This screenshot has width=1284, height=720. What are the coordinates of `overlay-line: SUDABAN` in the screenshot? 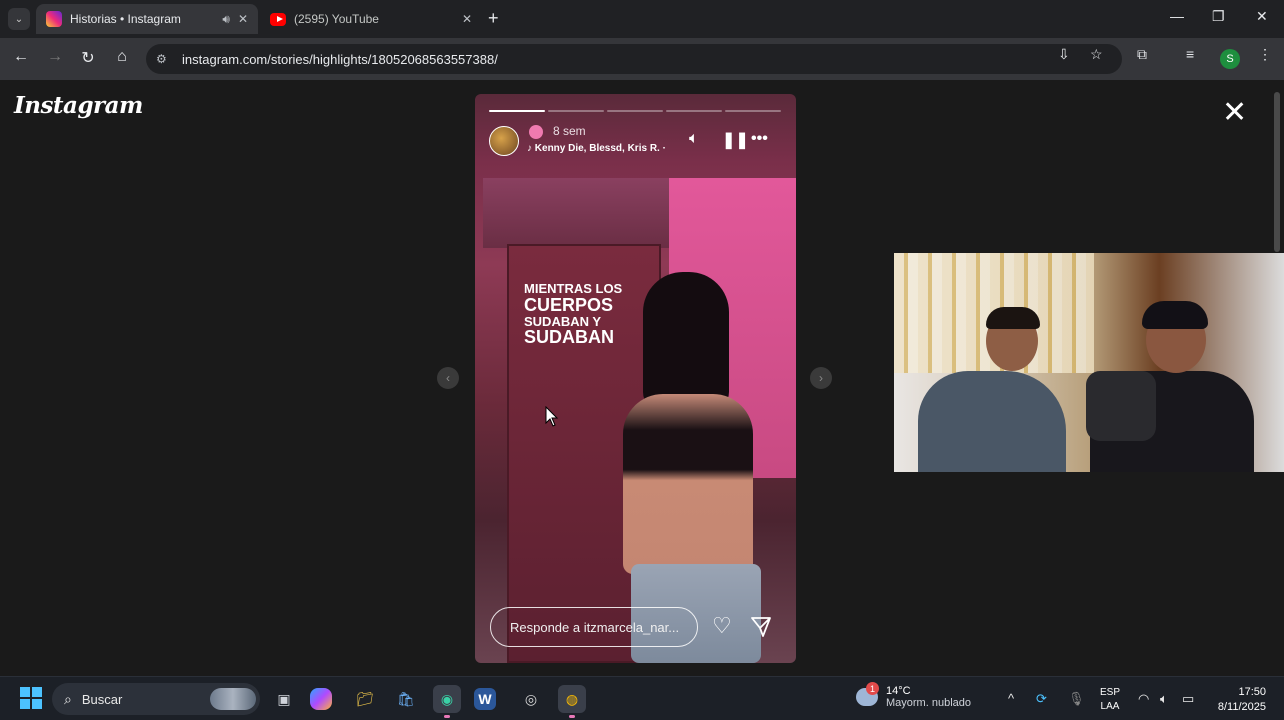 It's located at (569, 337).